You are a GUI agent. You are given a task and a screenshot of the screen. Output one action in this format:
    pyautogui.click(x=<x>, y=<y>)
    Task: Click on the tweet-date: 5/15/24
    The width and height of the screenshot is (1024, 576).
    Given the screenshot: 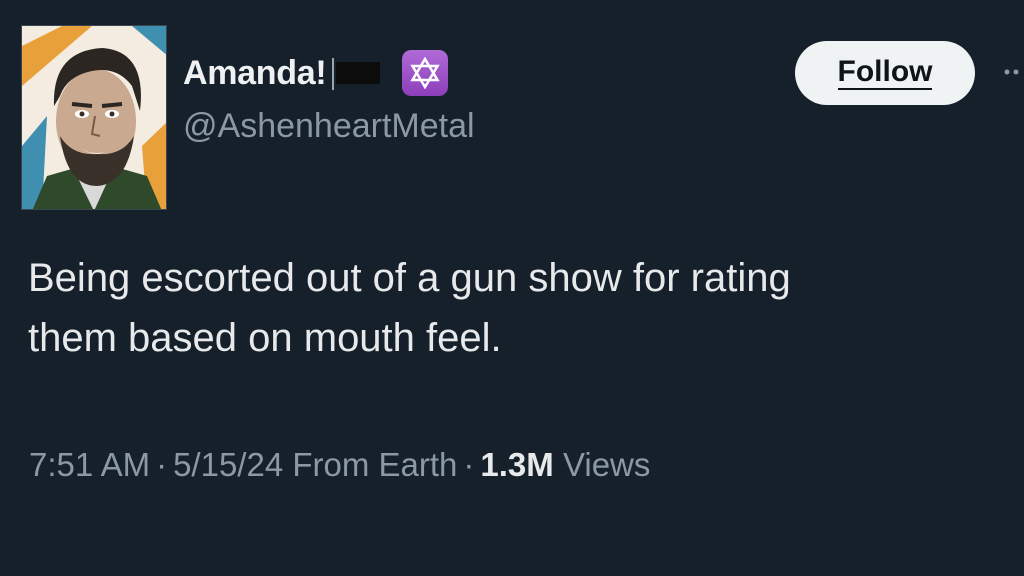 What is the action you would take?
    pyautogui.click(x=228, y=464)
    